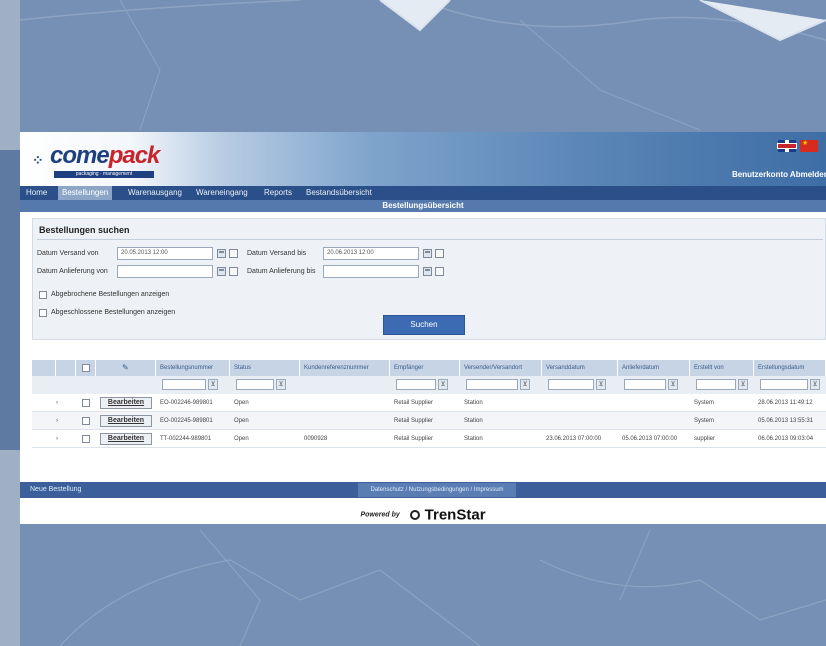  I want to click on select-all-header, so click(86, 368).